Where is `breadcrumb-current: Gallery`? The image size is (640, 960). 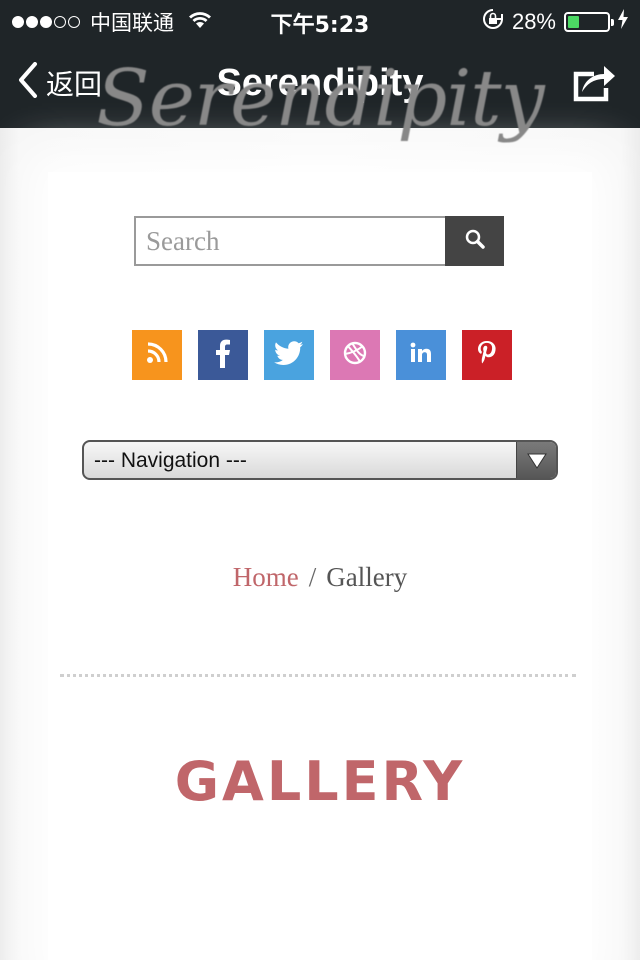
breadcrumb-current: Gallery is located at coordinates (367, 577).